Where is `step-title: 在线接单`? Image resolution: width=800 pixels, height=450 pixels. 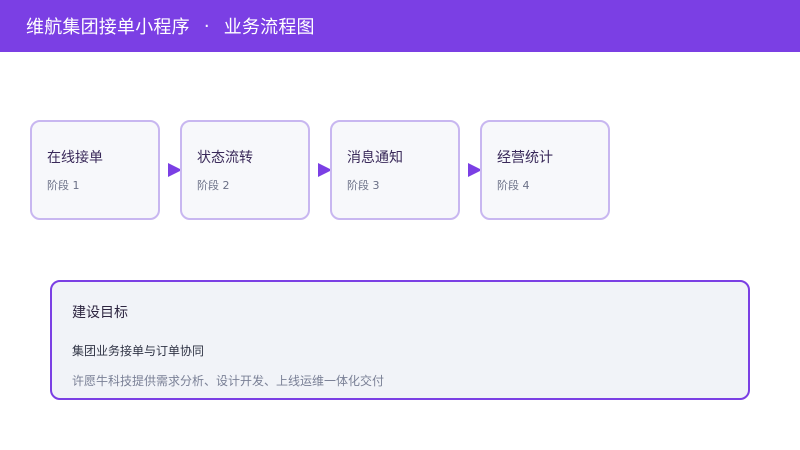
step-title: 在线接单 is located at coordinates (75, 158).